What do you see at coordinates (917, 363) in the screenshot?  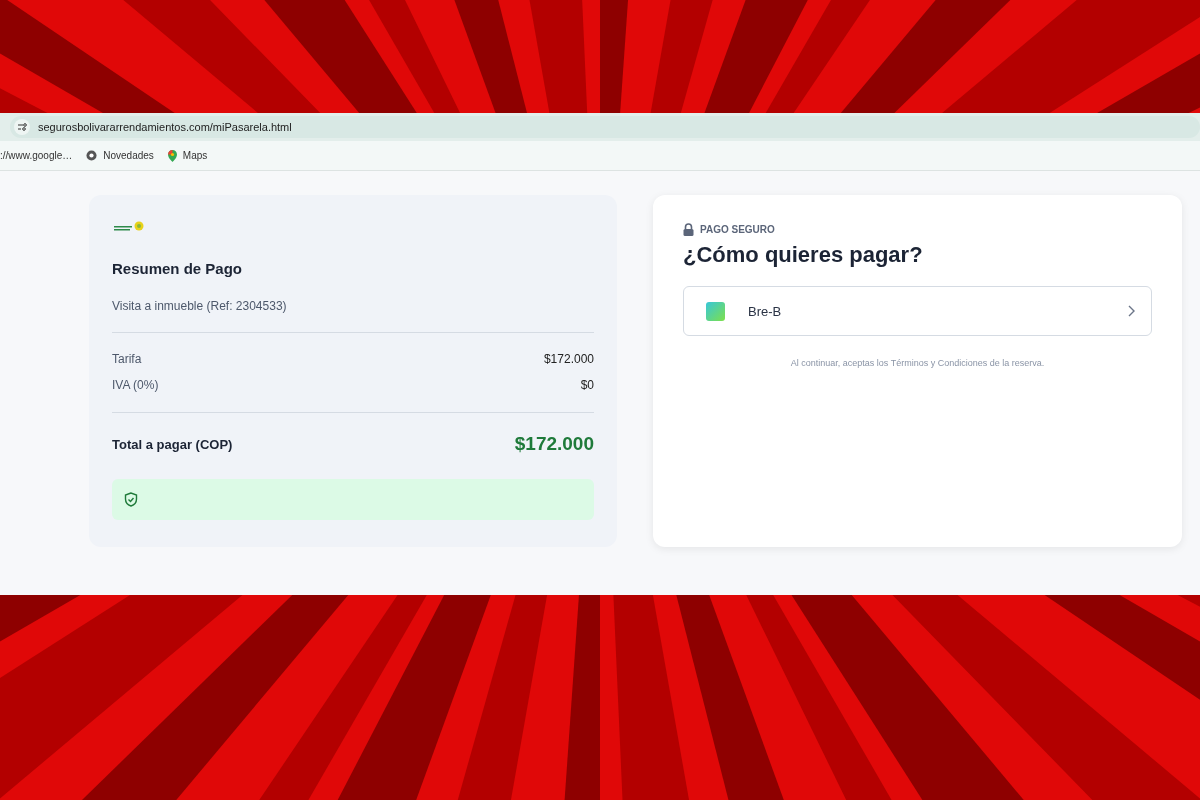 I see `terms-text: Al continuar, aceptas los Términos y Condiciones de la reserva.` at bounding box center [917, 363].